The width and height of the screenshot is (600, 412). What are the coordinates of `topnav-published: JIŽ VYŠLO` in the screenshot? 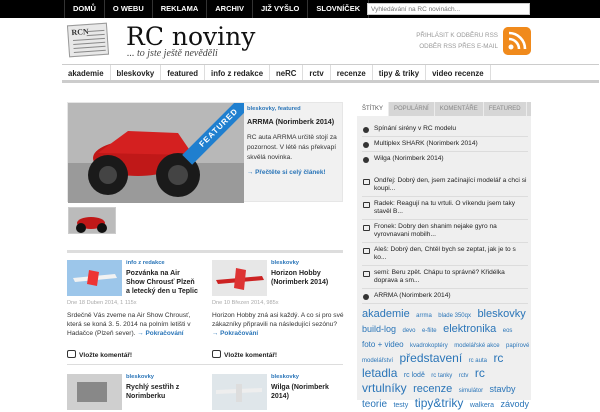 It's located at (281, 9).